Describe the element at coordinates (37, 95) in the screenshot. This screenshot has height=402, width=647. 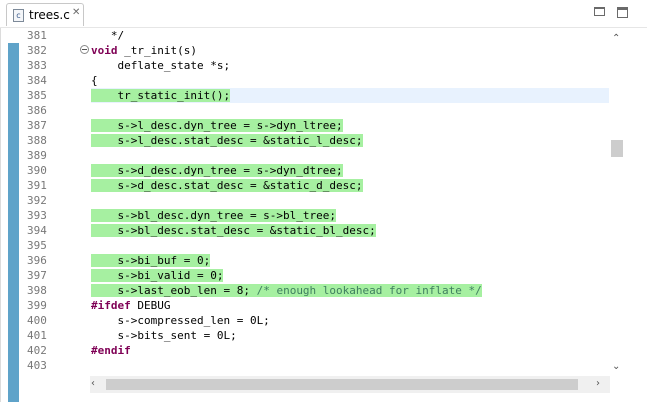
I see `line-number: 385` at that location.